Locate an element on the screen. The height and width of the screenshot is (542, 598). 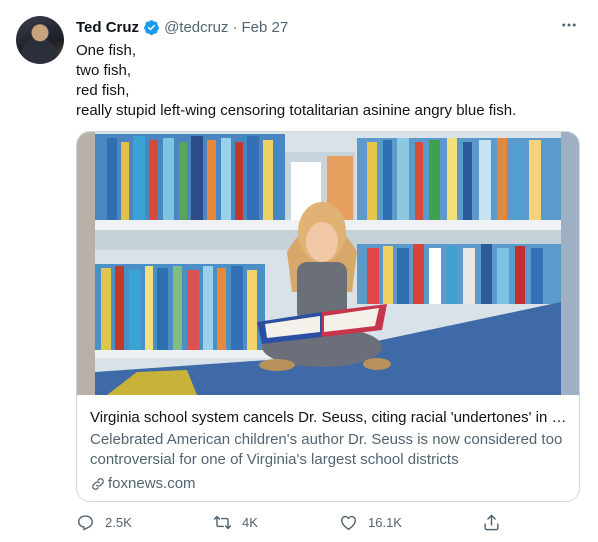
card-domain: foxnews.com is located at coordinates (329, 484).